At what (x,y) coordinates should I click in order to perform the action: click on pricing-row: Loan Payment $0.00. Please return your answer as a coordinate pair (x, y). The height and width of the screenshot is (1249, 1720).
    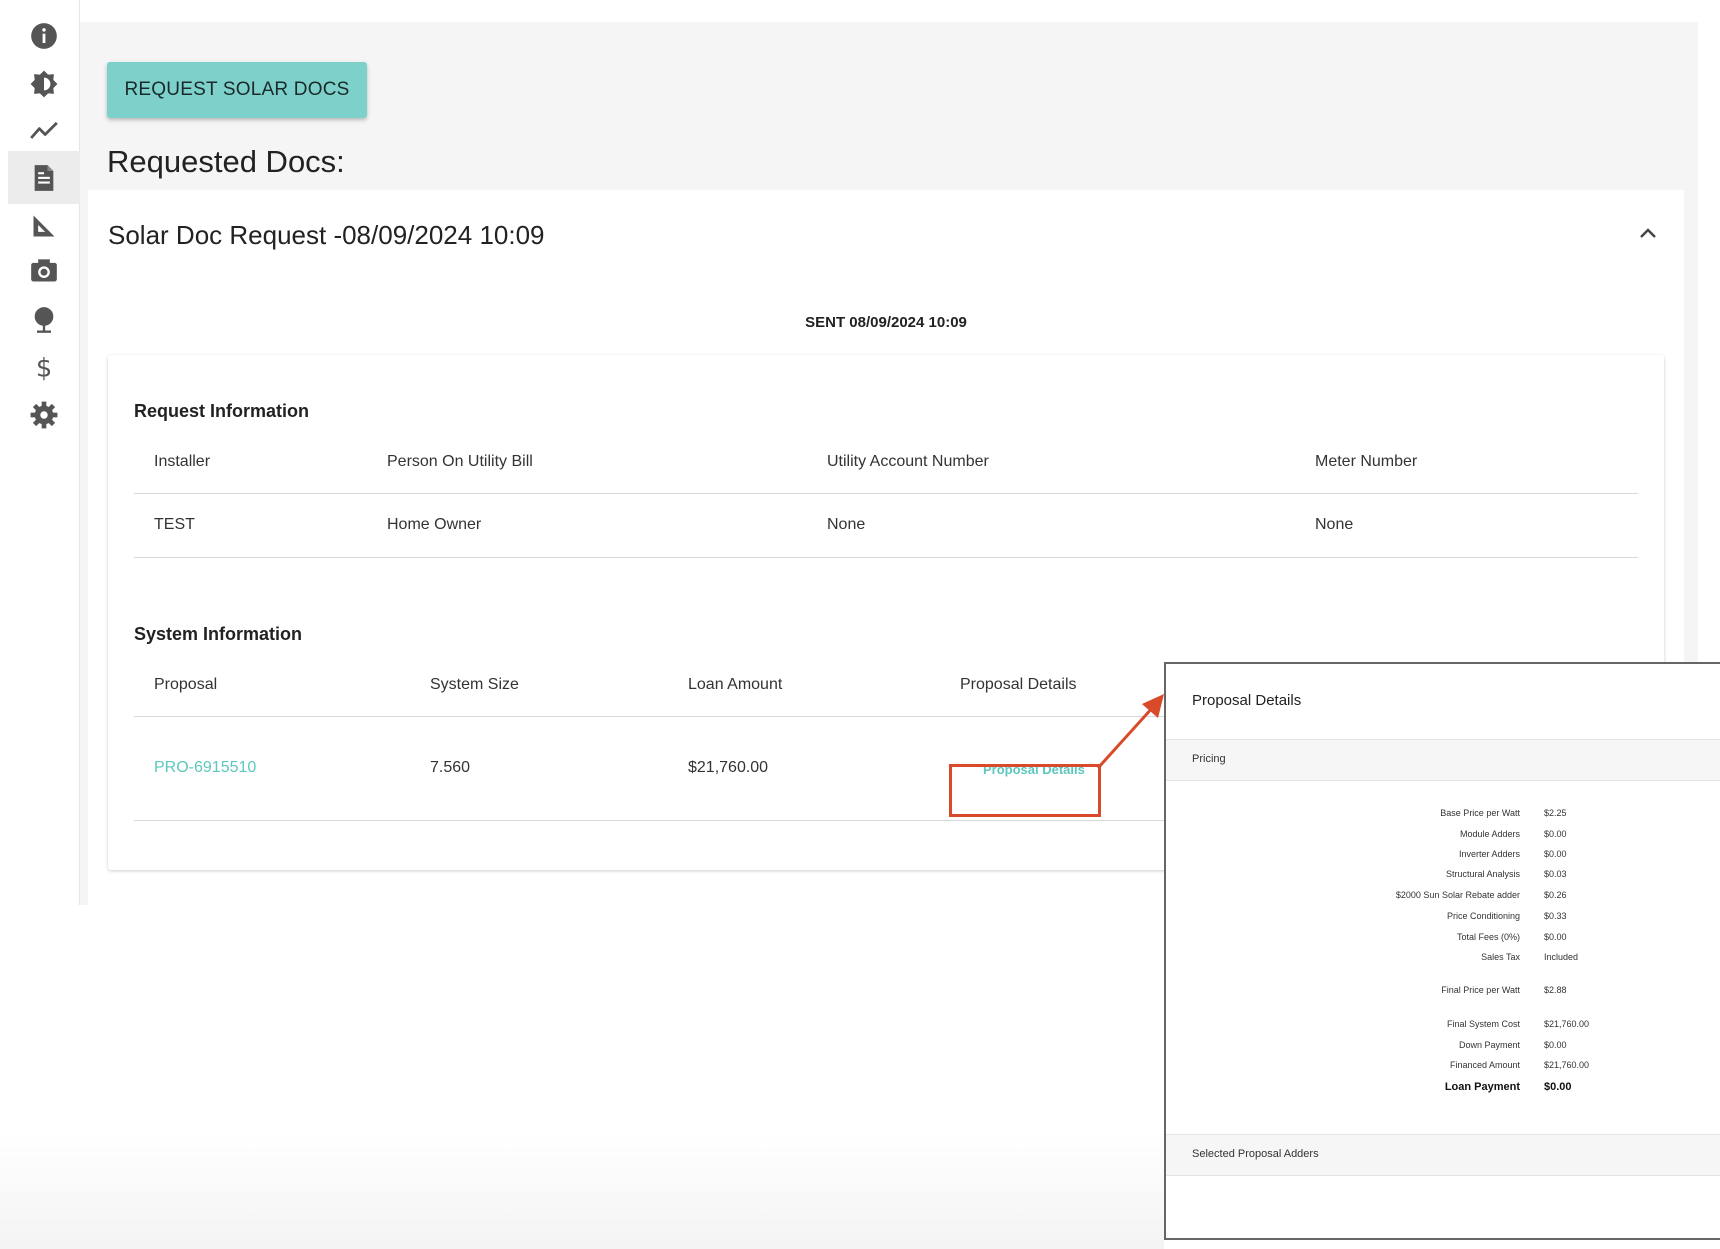
    Looking at the image, I should click on (1443, 1089).